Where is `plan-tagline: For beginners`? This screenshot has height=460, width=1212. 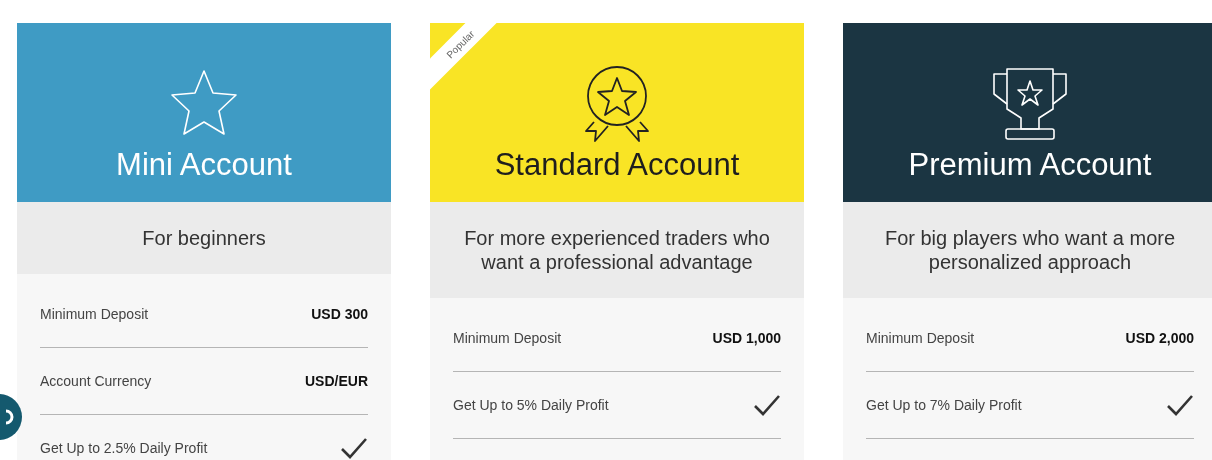
plan-tagline: For beginners is located at coordinates (204, 238).